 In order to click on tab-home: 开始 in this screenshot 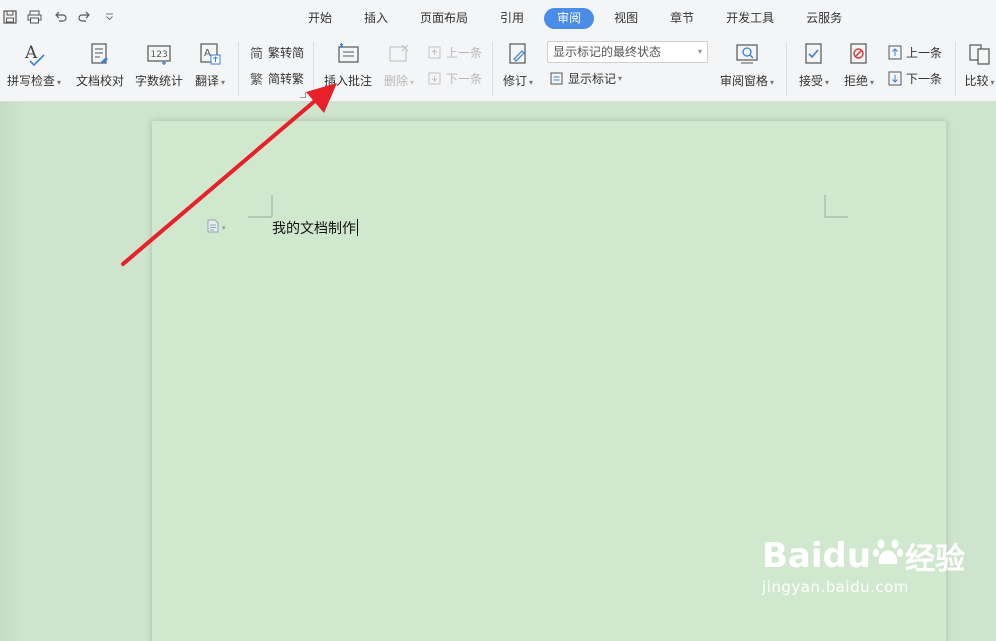, I will do `click(320, 18)`.